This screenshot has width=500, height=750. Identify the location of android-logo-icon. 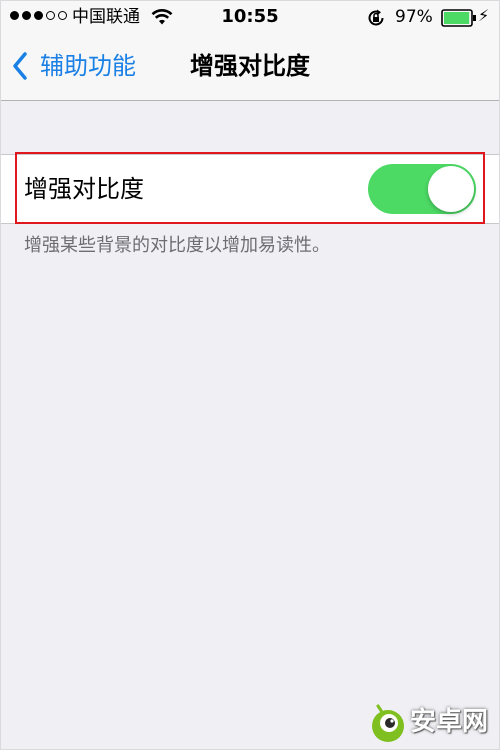
(388, 723).